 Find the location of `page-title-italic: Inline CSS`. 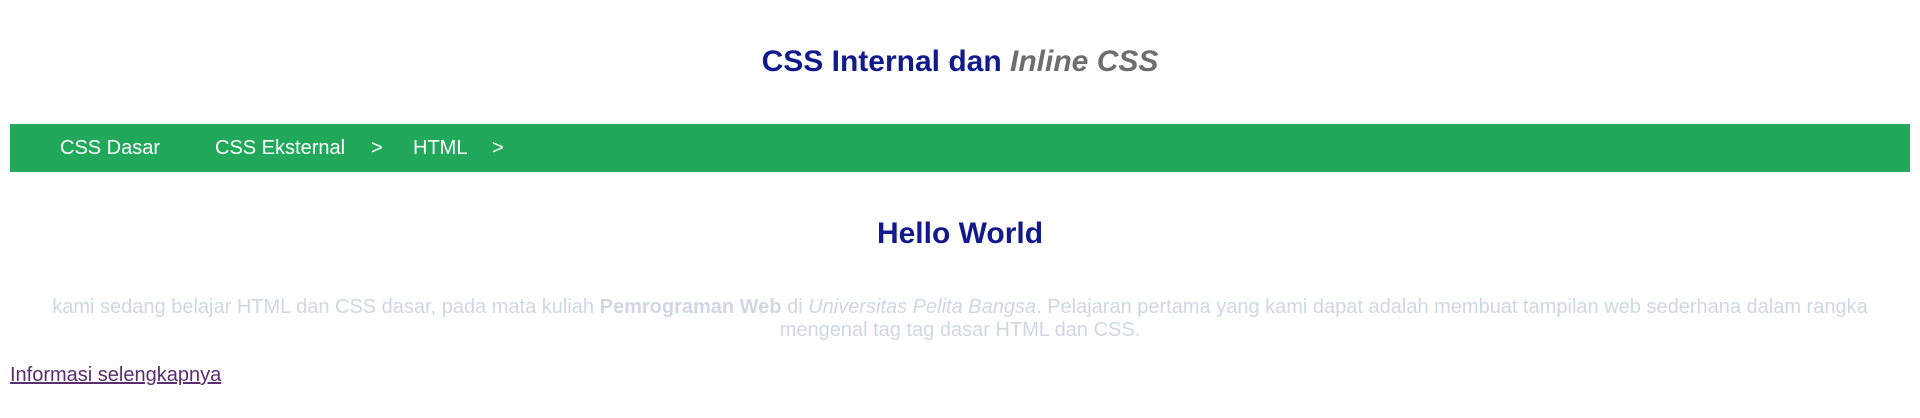

page-title-italic: Inline CSS is located at coordinates (1084, 61).